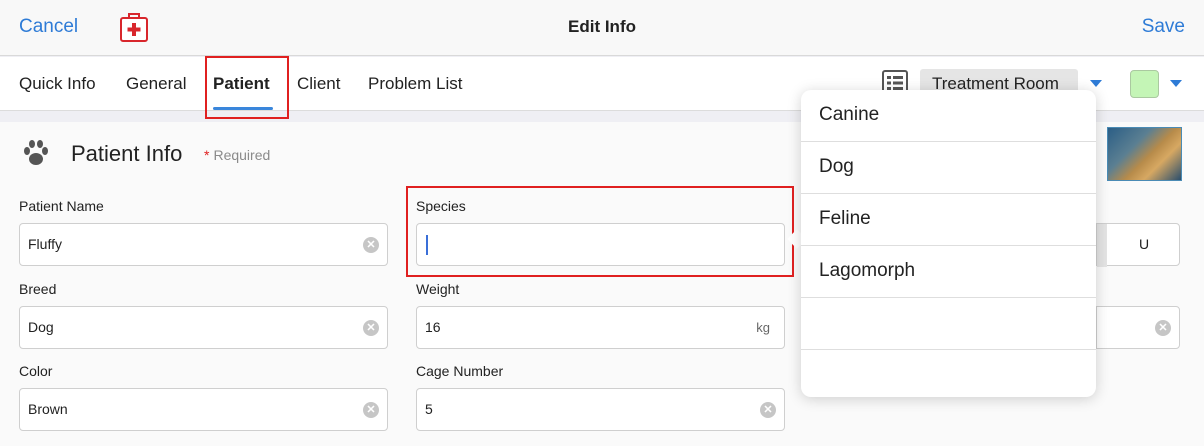  Describe the element at coordinates (207, 155) in the screenshot. I see `required-star: *` at that location.